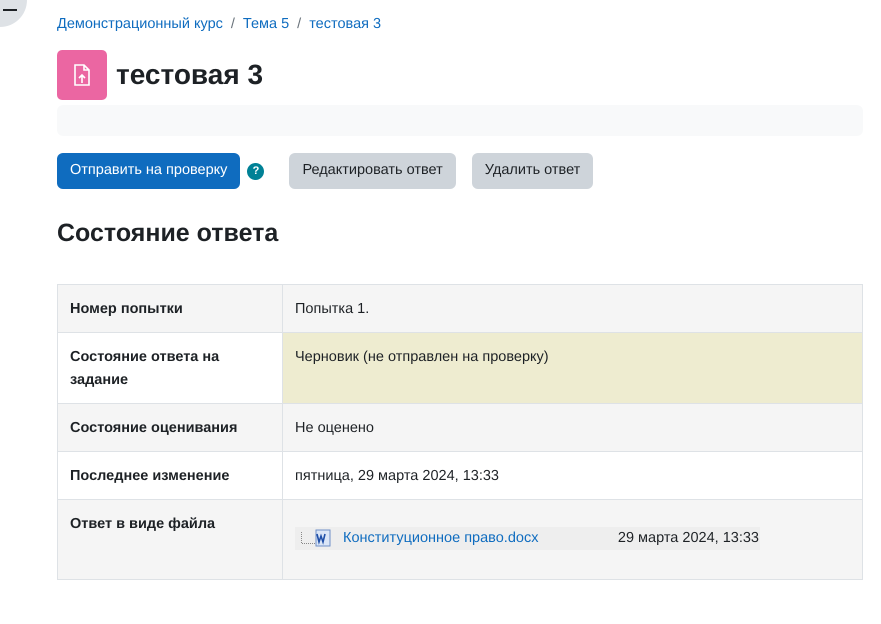 This screenshot has width=881, height=624. I want to click on row-label: Номер попытки, so click(170, 308).